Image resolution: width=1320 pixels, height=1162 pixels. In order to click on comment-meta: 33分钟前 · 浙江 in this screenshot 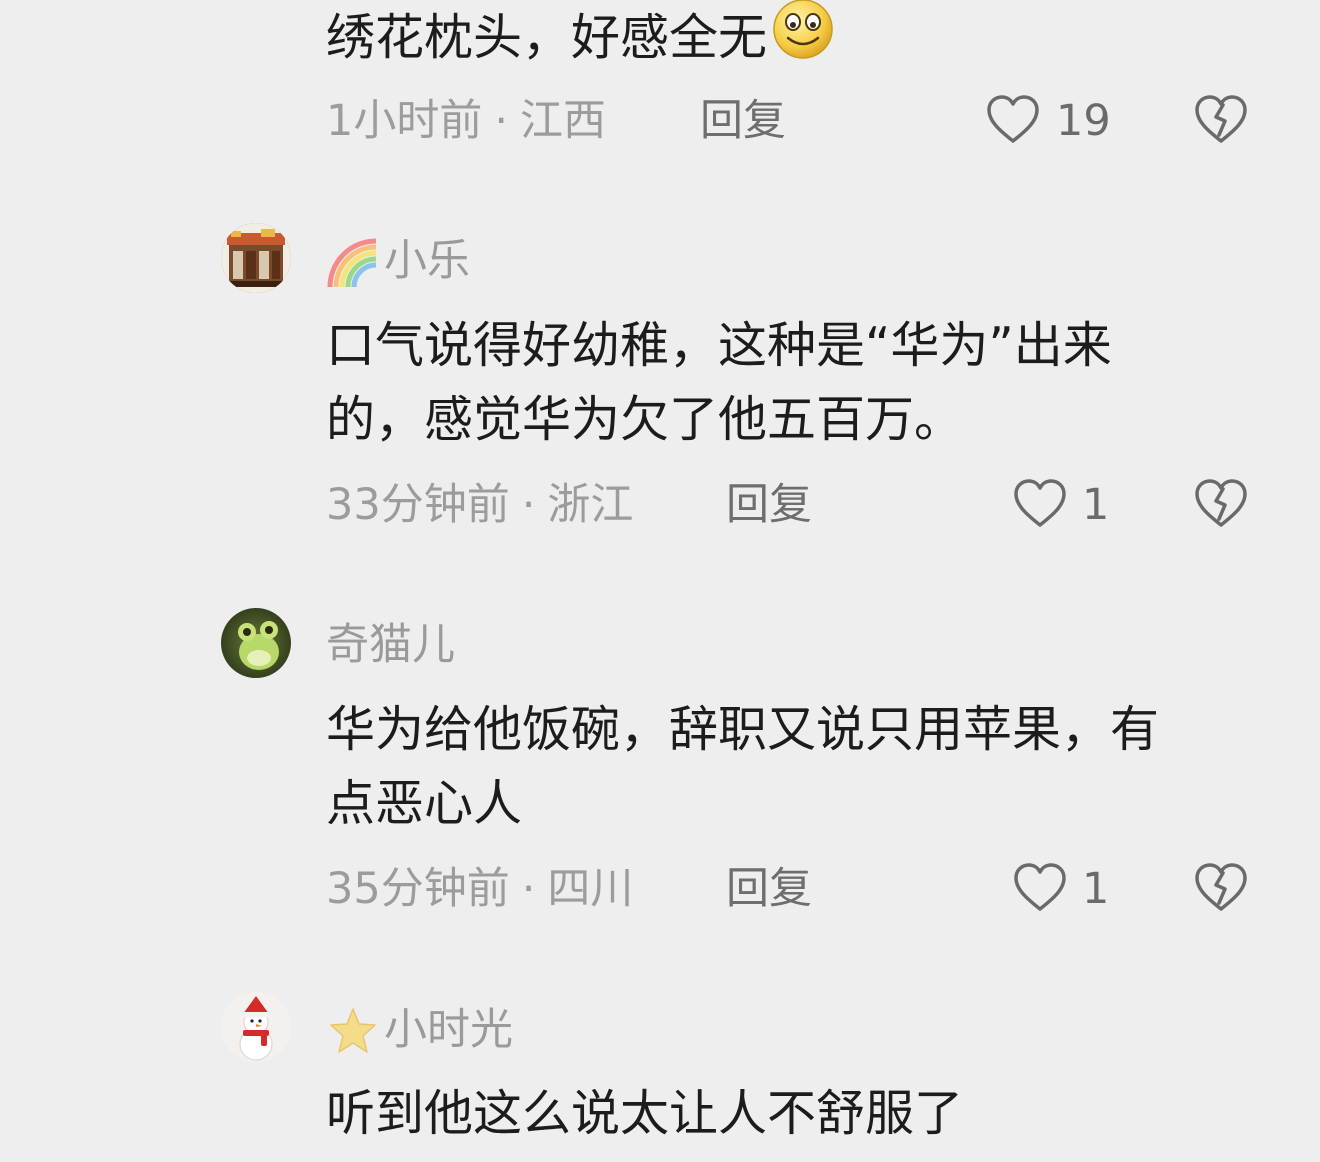, I will do `click(479, 505)`.